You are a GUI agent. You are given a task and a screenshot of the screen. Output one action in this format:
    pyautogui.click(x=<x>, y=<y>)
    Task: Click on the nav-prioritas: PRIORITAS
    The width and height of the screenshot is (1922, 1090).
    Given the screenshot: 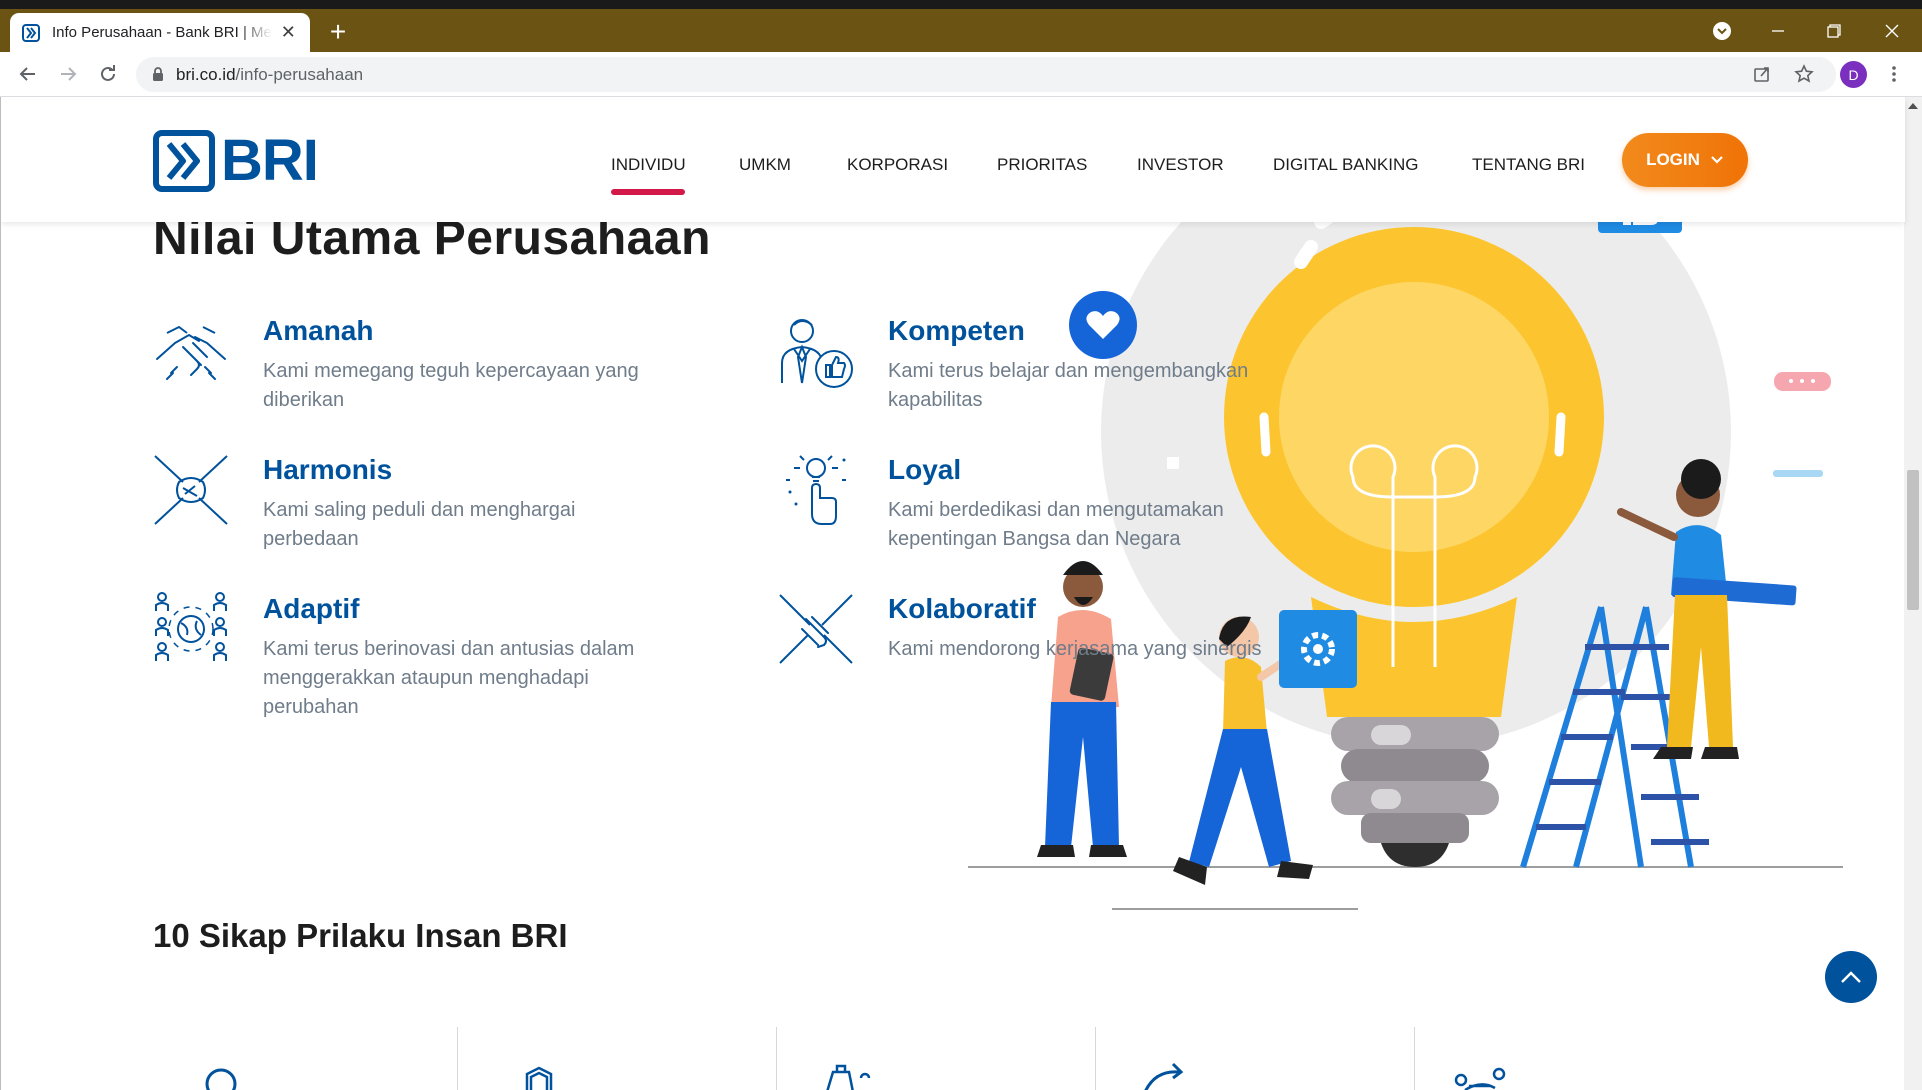 What is the action you would take?
    pyautogui.click(x=1042, y=165)
    